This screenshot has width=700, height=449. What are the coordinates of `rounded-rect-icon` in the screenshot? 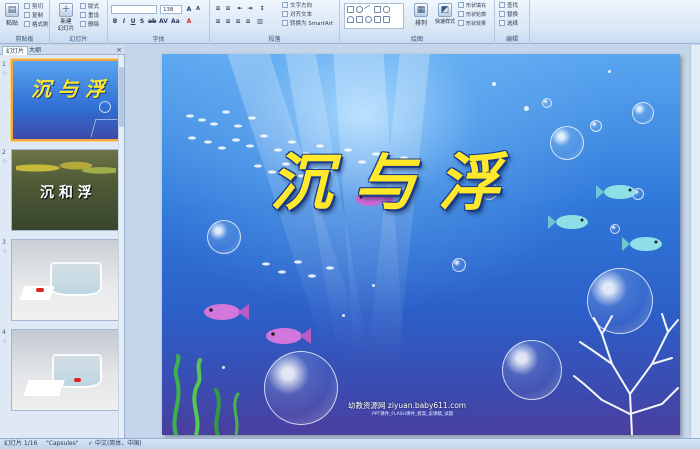 It's located at (386, 9).